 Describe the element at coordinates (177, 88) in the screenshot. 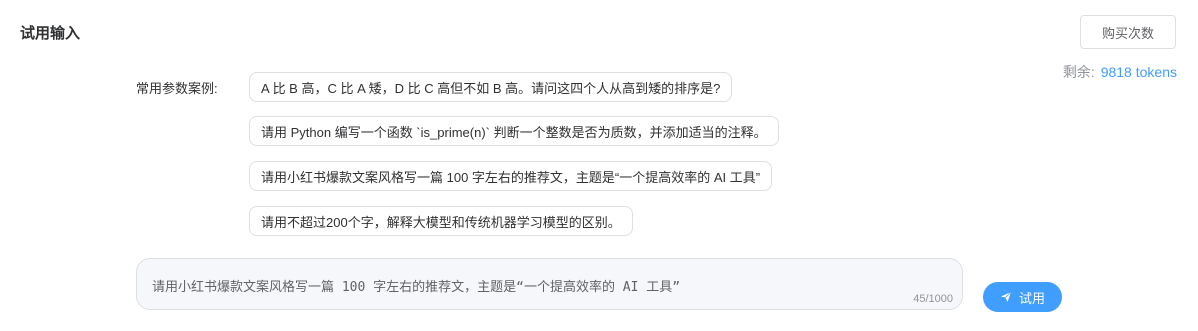

I see `examples-label: 常用参数案例:` at that location.